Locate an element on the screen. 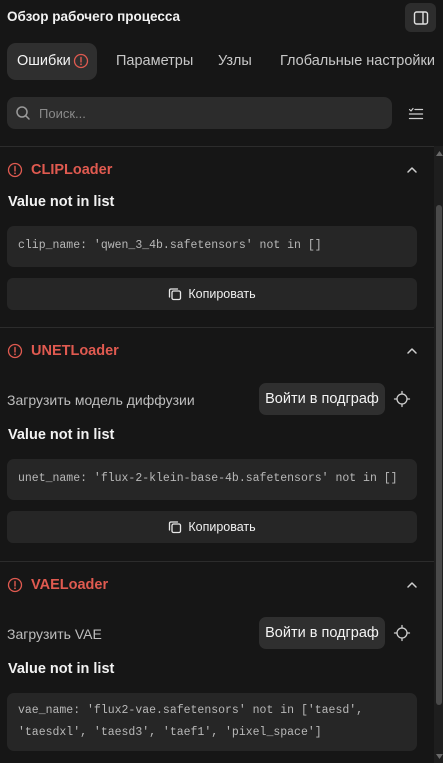 This screenshot has height=763, width=443. triangle-up-icon is located at coordinates (439, 153).